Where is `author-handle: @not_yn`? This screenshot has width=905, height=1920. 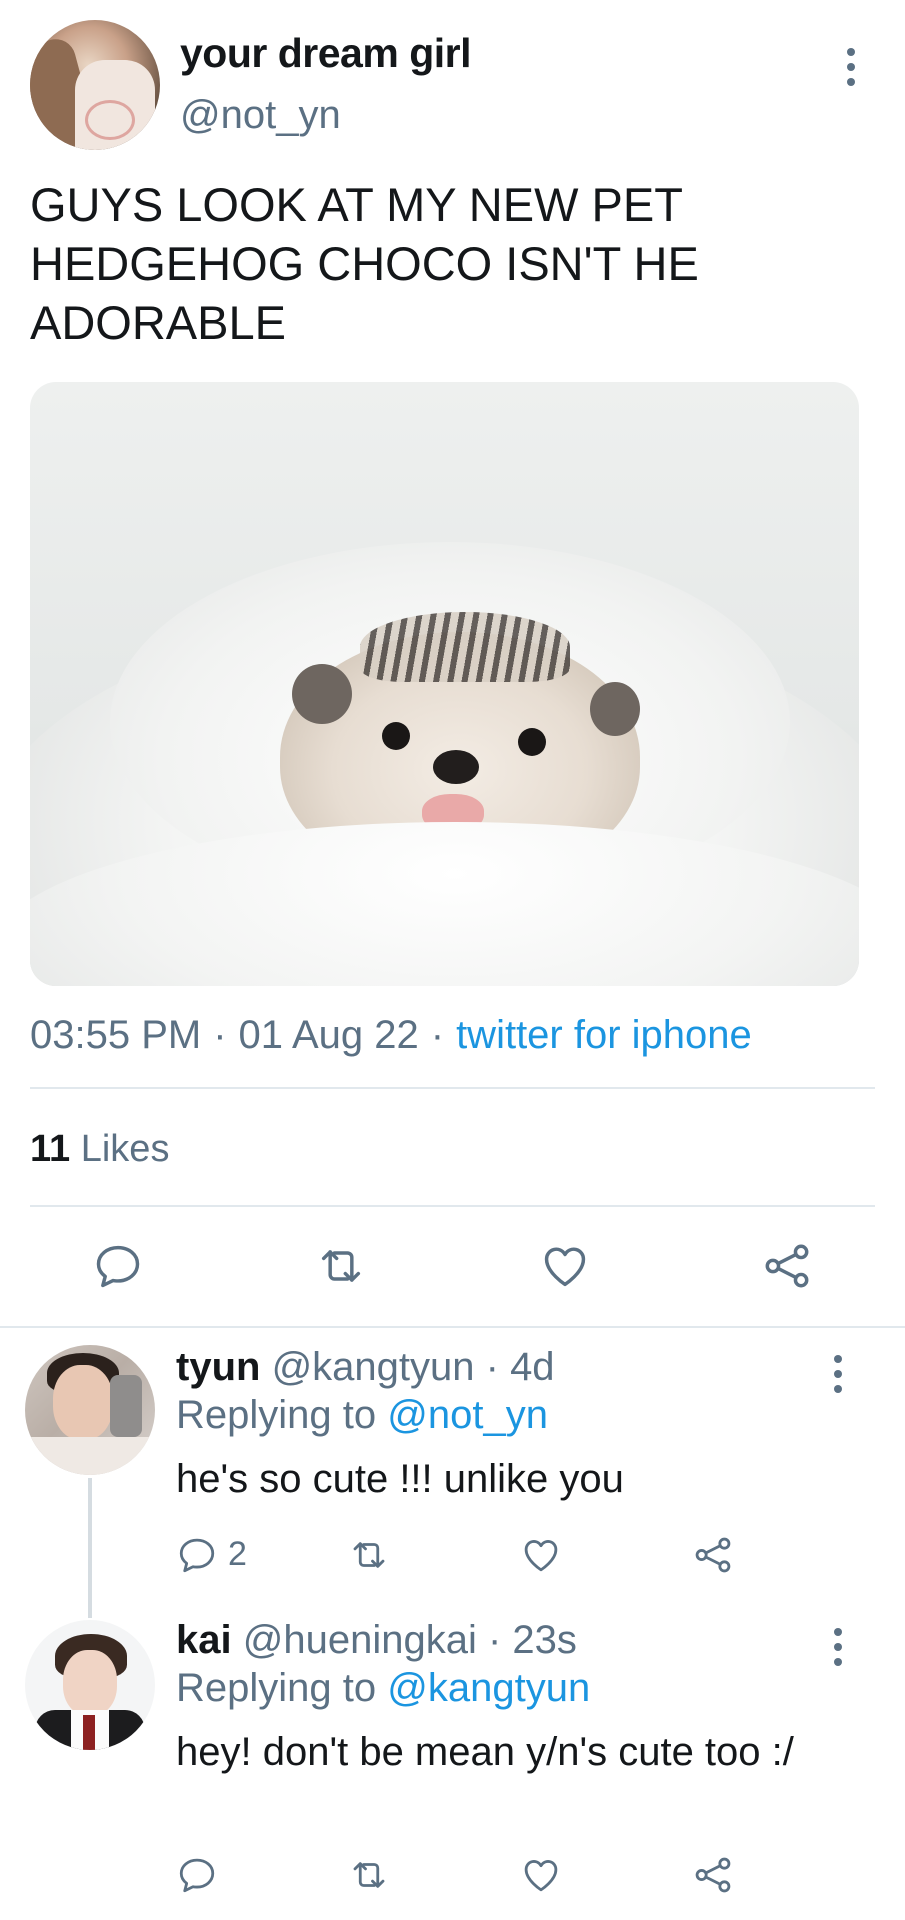 author-handle: @not_yn is located at coordinates (260, 115).